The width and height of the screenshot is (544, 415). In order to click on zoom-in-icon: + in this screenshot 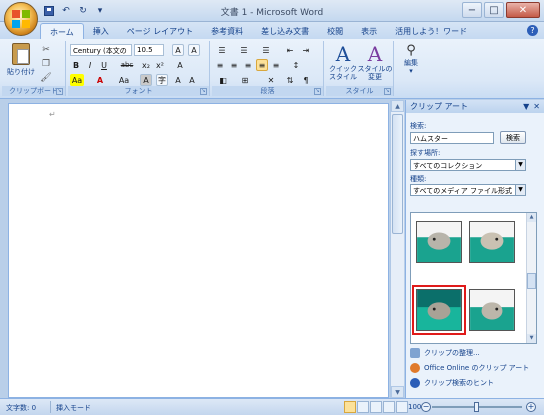, I will do `click(531, 407)`.